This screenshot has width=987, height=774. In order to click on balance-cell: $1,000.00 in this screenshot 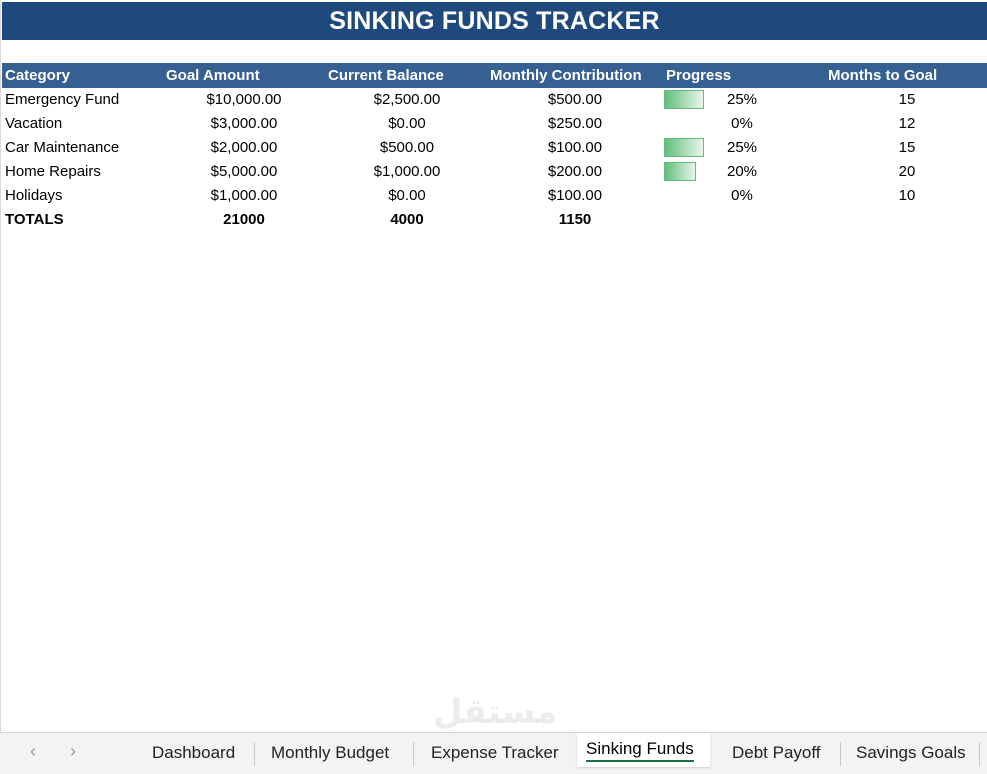, I will do `click(407, 171)`.